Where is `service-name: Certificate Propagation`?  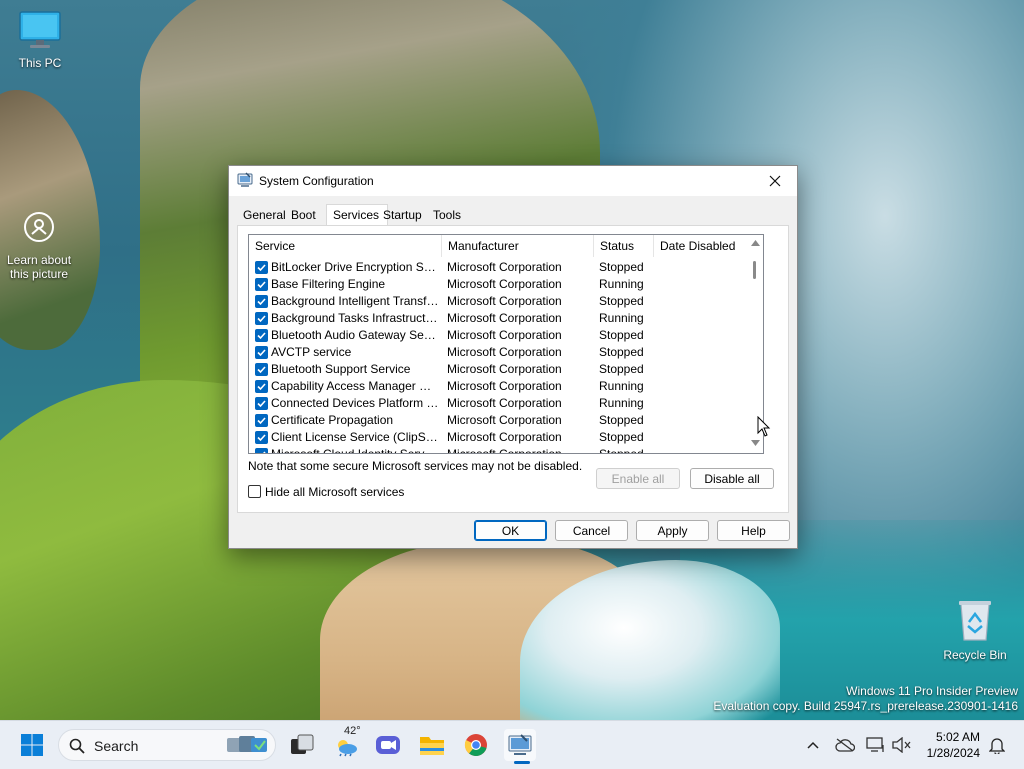
service-name: Certificate Propagation is located at coordinates (332, 420).